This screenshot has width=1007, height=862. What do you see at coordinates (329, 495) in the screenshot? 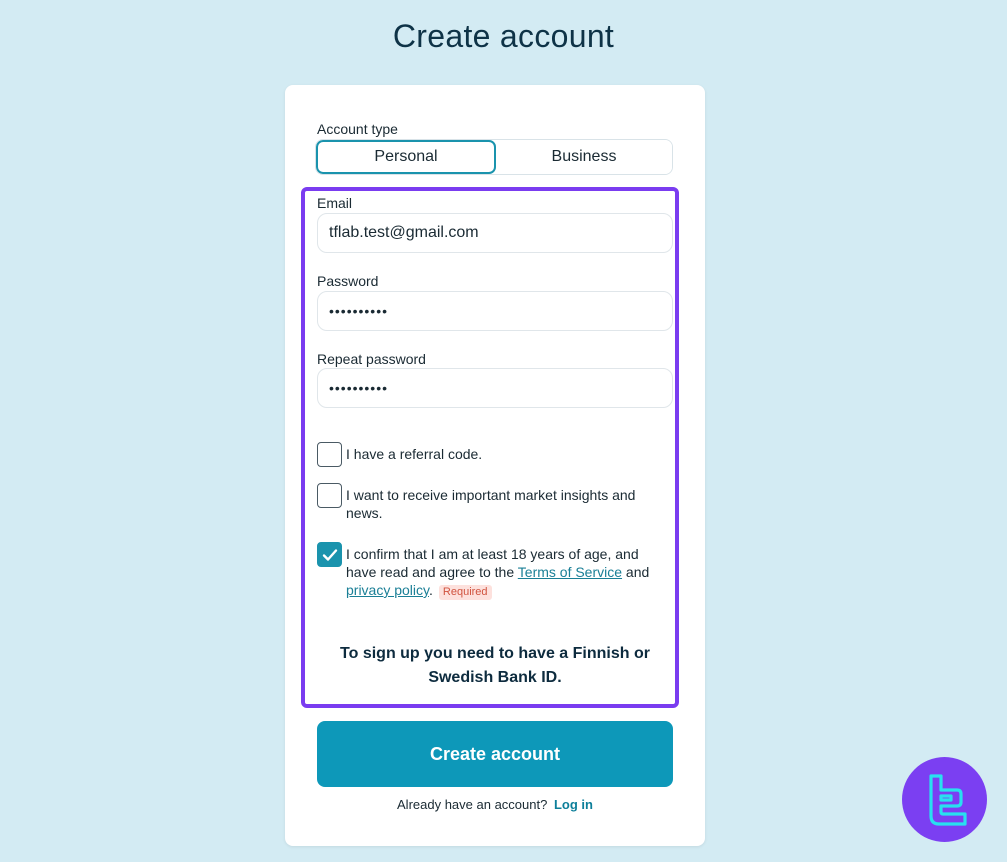
I see `insights-checkbox` at bounding box center [329, 495].